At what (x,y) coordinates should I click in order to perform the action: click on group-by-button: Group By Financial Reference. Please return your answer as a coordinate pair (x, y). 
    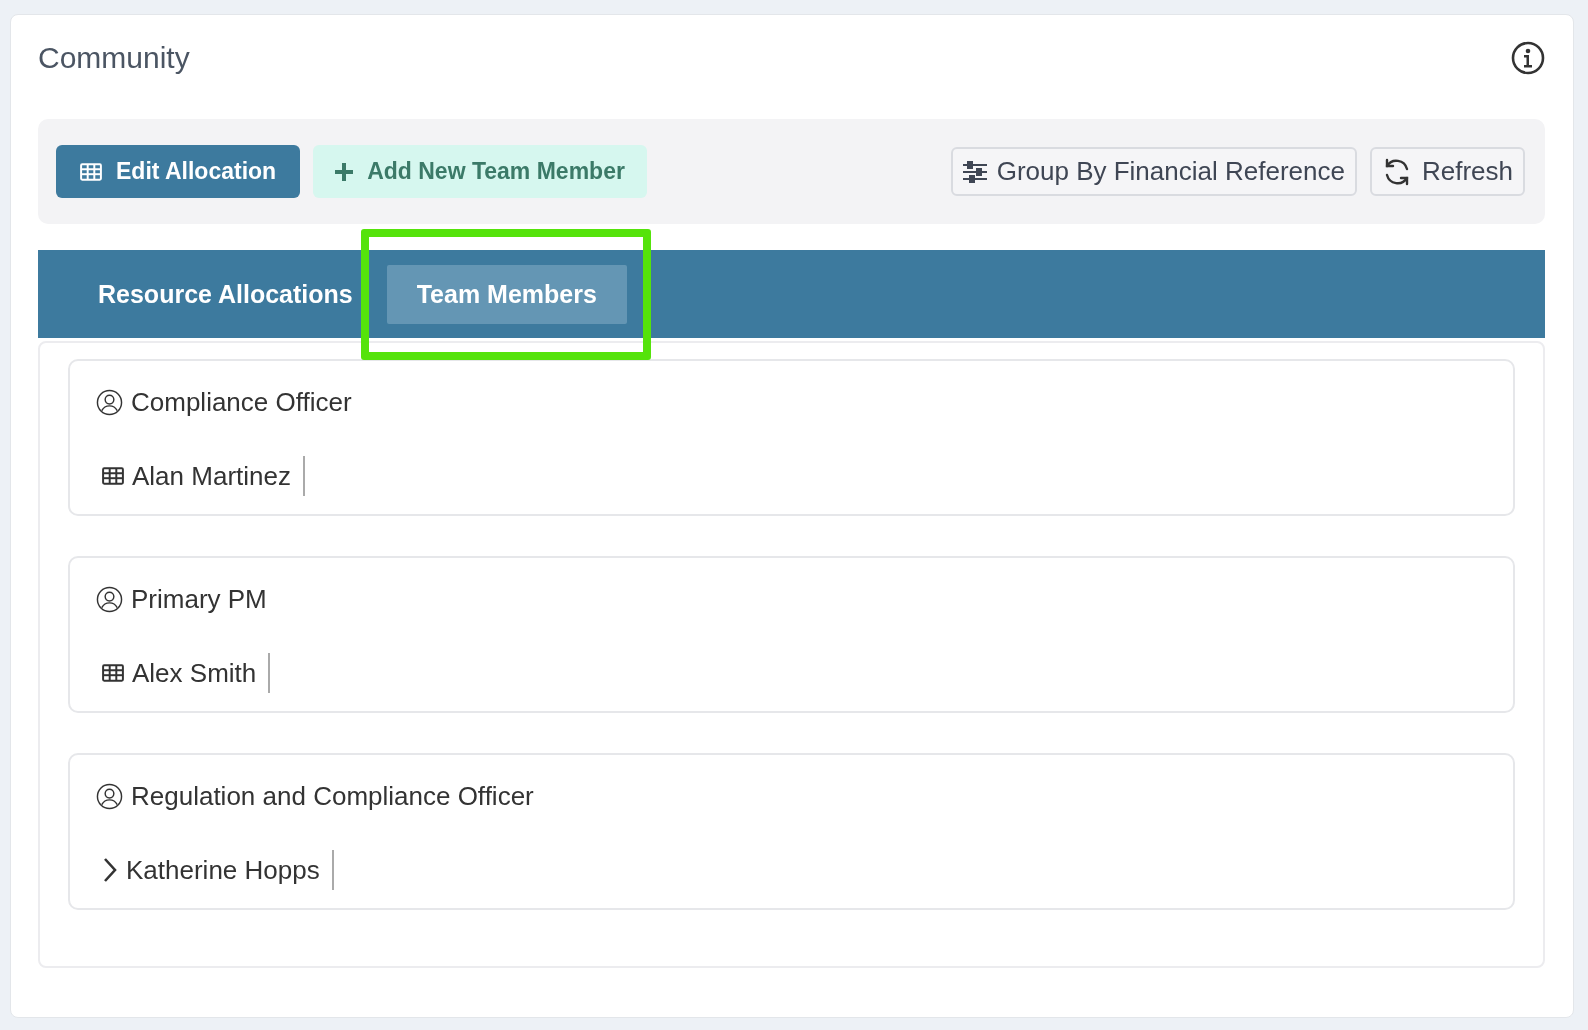
    Looking at the image, I should click on (1153, 171).